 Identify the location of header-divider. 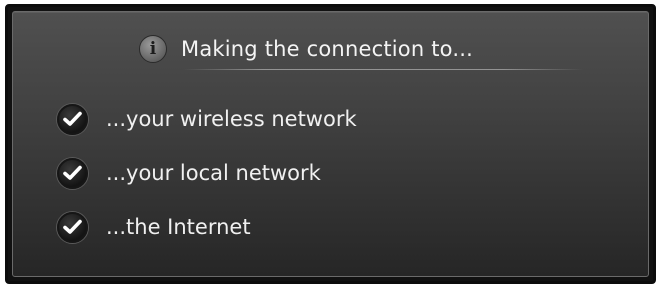
(383, 69).